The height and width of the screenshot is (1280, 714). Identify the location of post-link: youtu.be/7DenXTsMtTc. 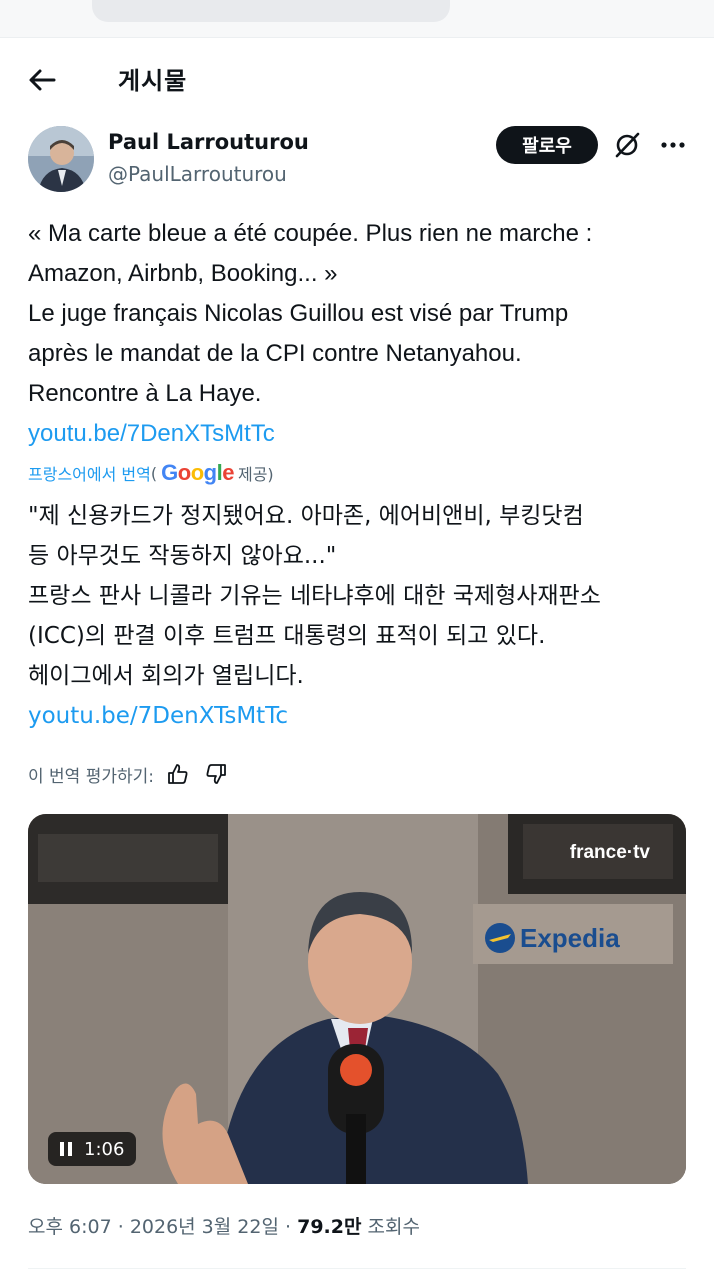
(363, 434).